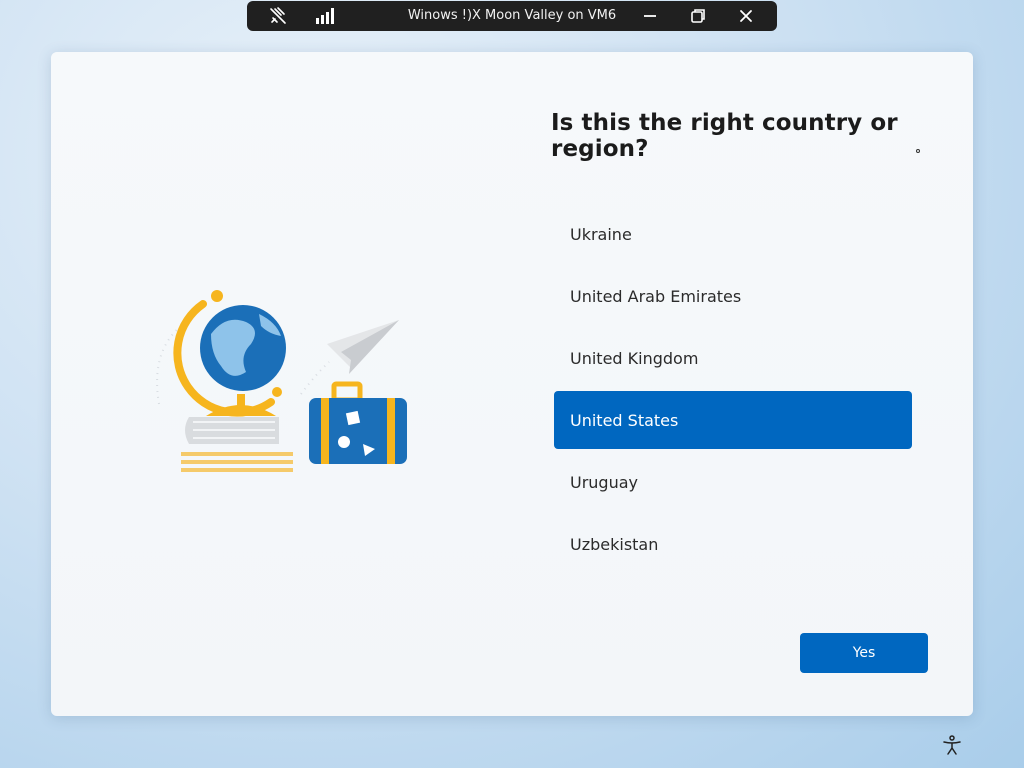  Describe the element at coordinates (733, 358) in the screenshot. I see `country-item: United Kingdom` at that location.